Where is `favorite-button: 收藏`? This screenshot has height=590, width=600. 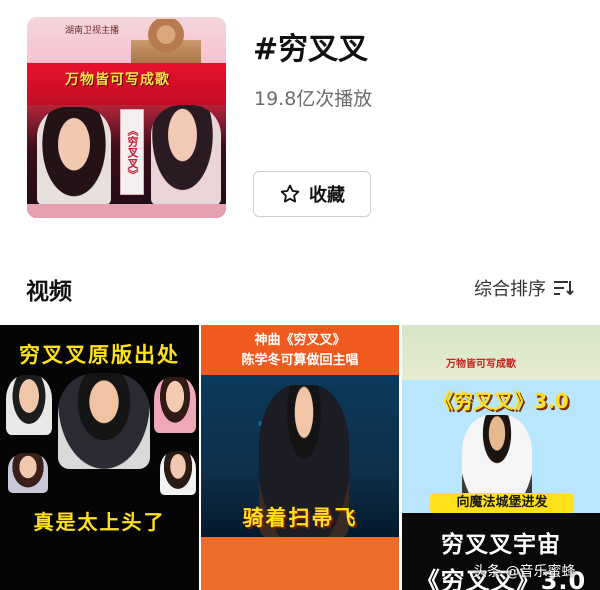
favorite-button: 收藏 is located at coordinates (312, 194).